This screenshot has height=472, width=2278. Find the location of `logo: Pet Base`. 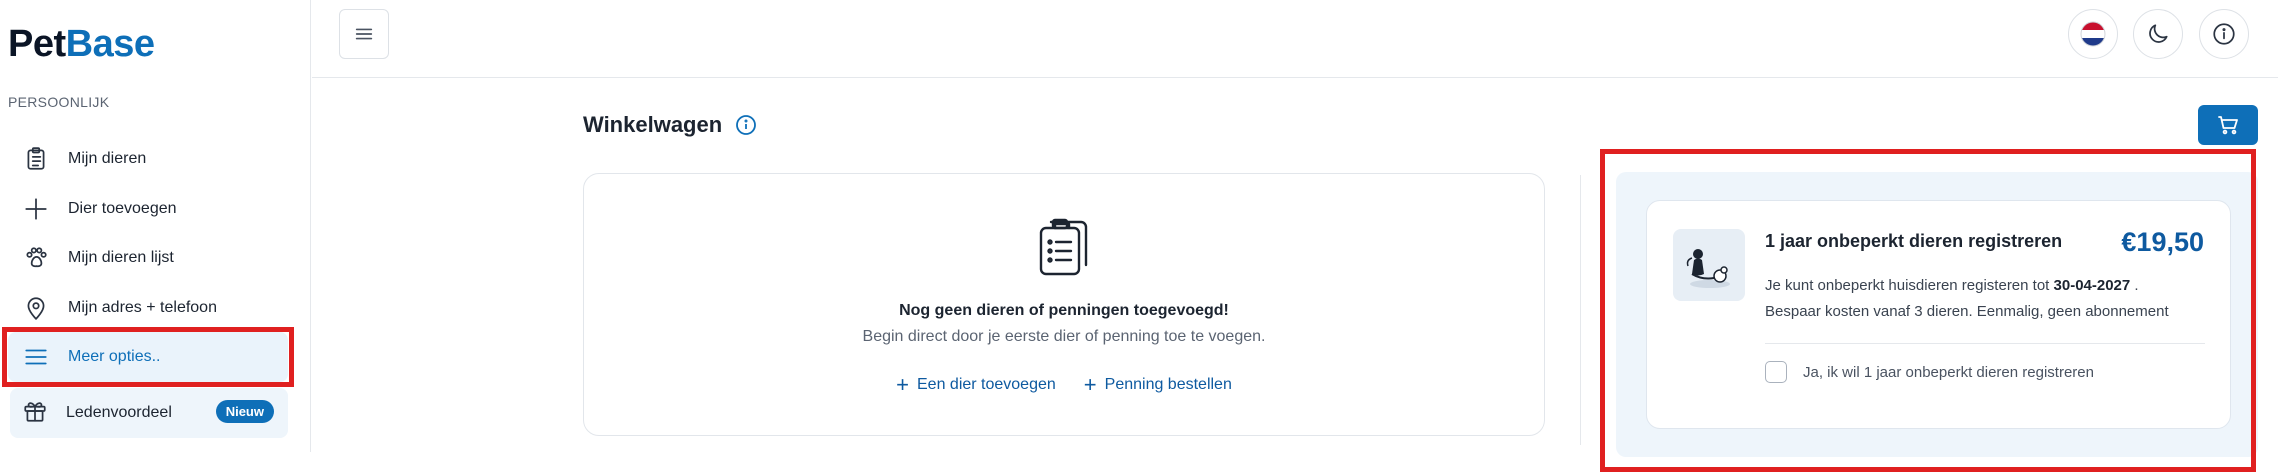

logo: Pet Base is located at coordinates (81, 44).